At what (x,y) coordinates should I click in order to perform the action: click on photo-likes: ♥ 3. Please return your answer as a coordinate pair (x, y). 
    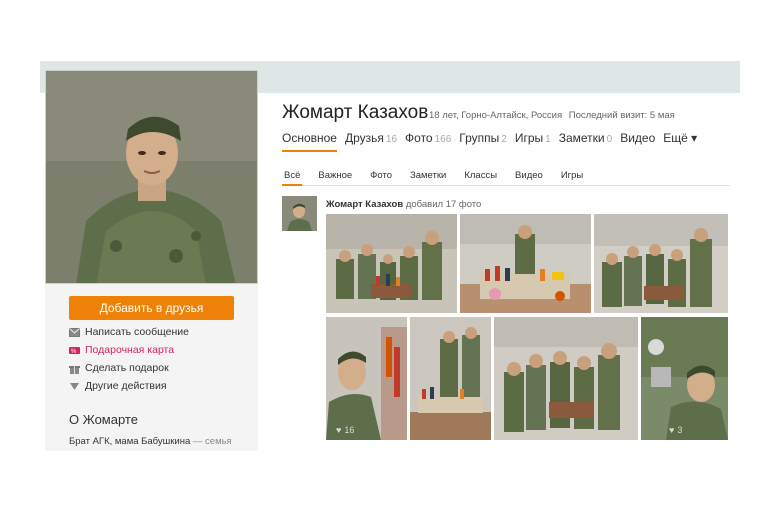
    Looking at the image, I should click on (675, 430).